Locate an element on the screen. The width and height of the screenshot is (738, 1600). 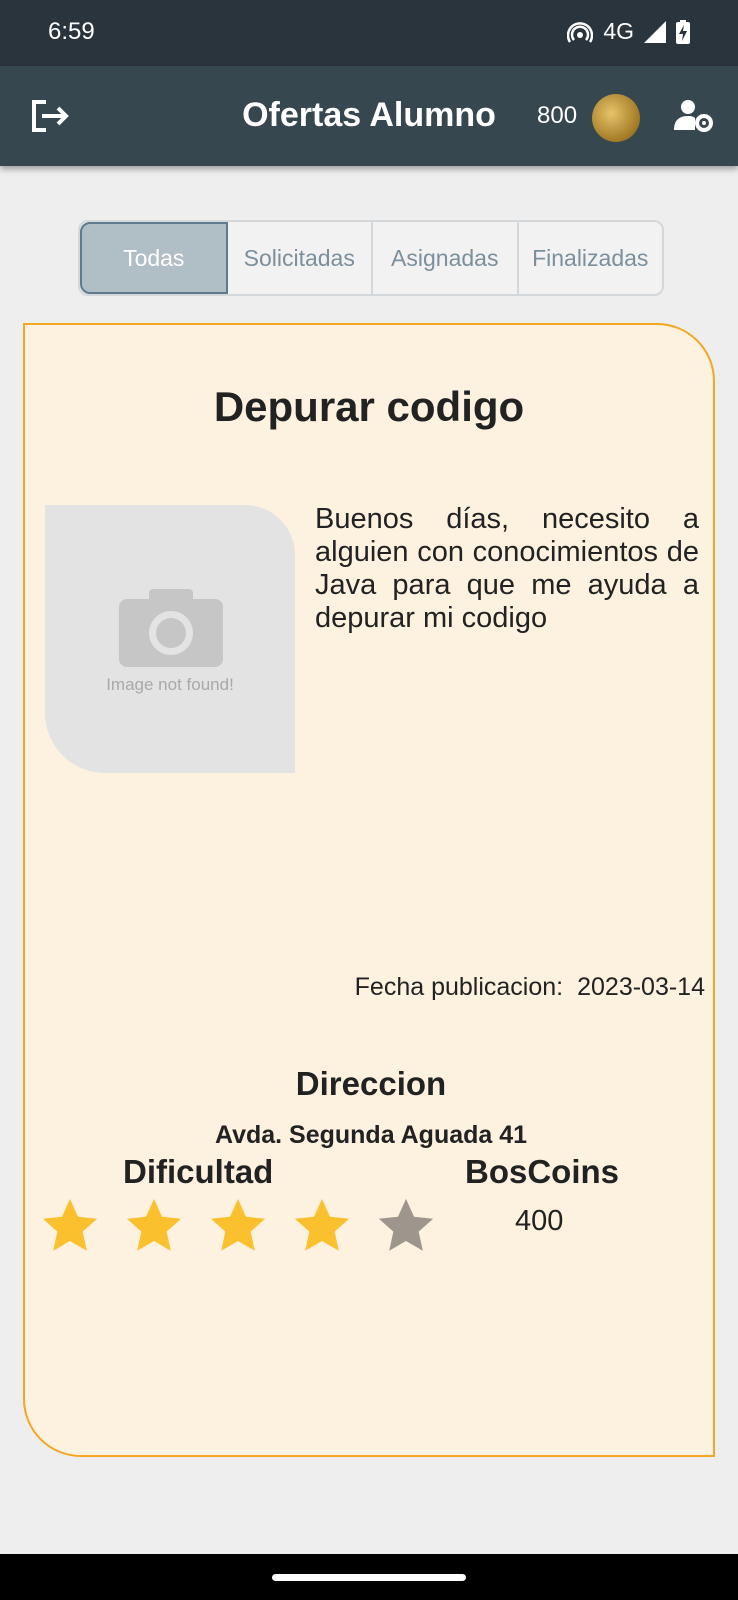
camera-icon is located at coordinates (171, 628).